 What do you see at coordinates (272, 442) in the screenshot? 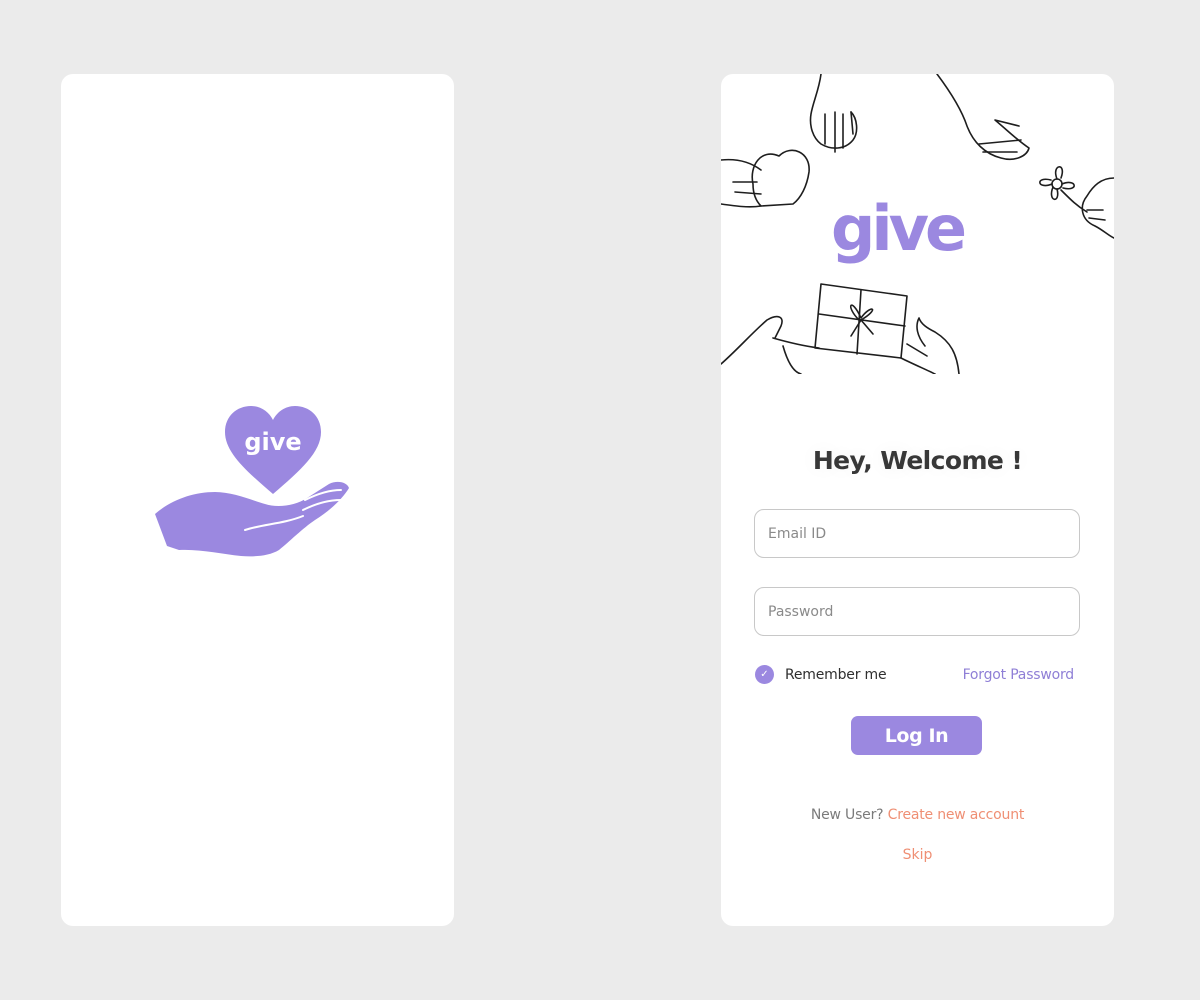
I see `splash-logo-text: give` at bounding box center [272, 442].